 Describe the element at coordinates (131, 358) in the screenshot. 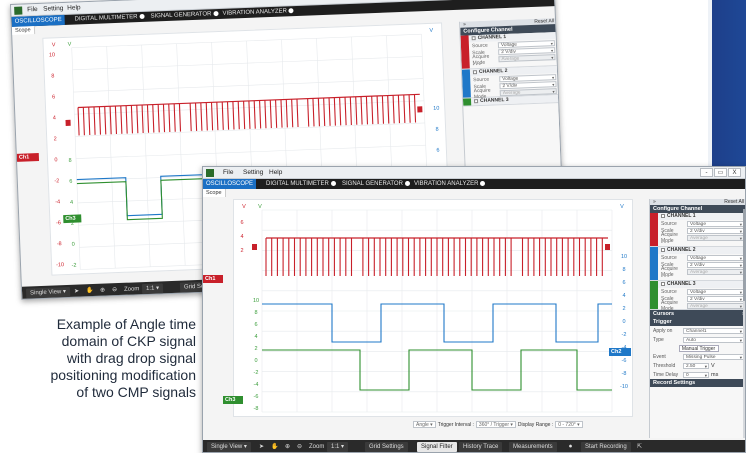

I see `caption-line: with drag drop signal` at that location.